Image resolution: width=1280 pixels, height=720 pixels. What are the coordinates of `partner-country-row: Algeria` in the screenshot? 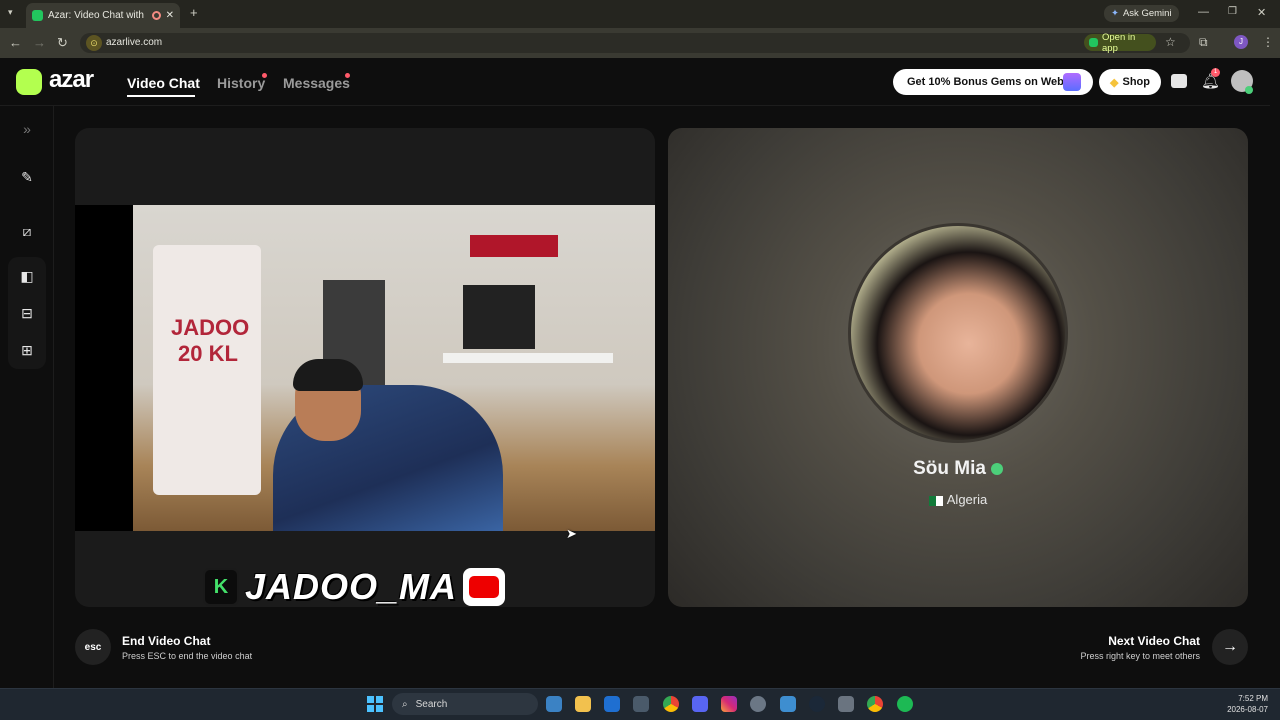 It's located at (958, 499).